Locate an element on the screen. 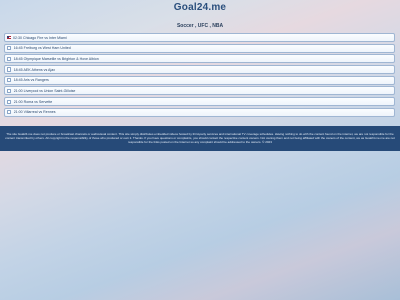 The height and width of the screenshot is (300, 400). page-subtitle: Soccer , UFC , NBA is located at coordinates (200, 26).